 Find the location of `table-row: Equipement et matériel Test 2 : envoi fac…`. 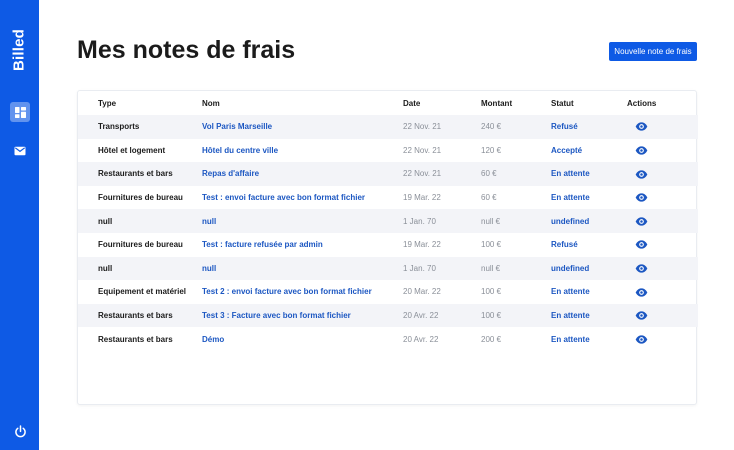

table-row: Equipement et matériel Test 2 : envoi fac… is located at coordinates (388, 292).